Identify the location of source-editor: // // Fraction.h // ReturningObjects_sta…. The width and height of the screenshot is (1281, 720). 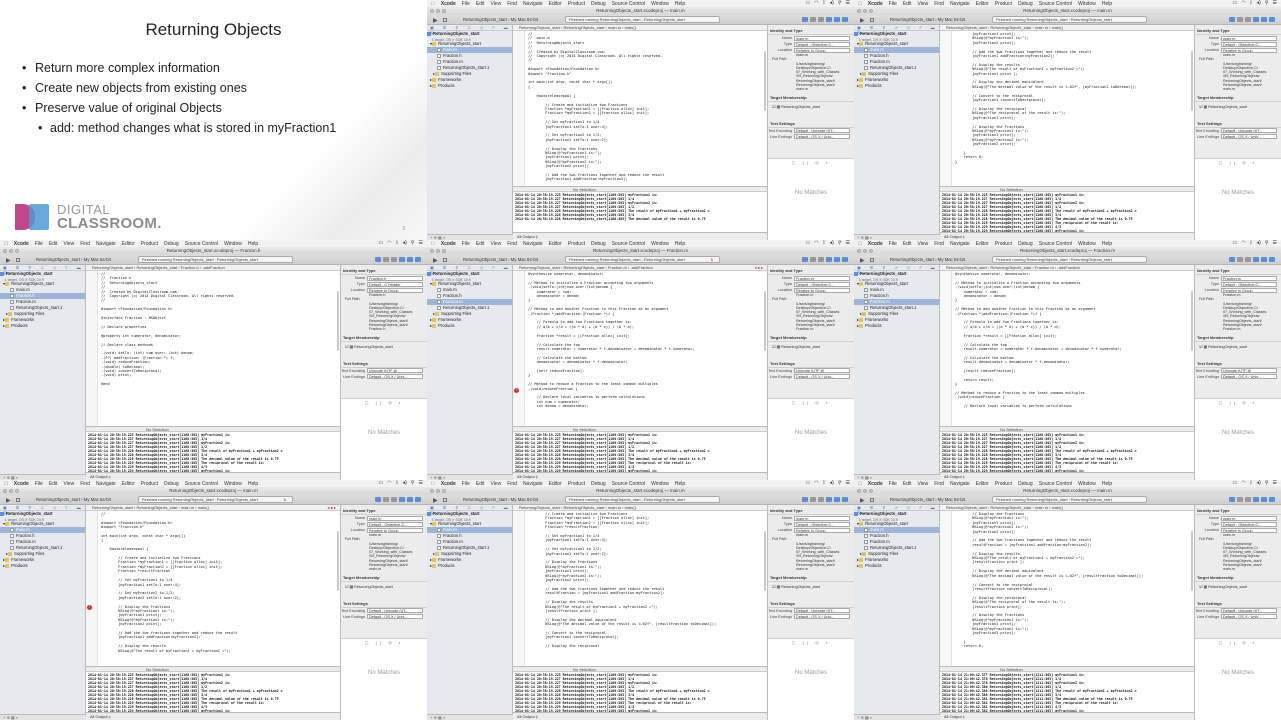
(213, 348).